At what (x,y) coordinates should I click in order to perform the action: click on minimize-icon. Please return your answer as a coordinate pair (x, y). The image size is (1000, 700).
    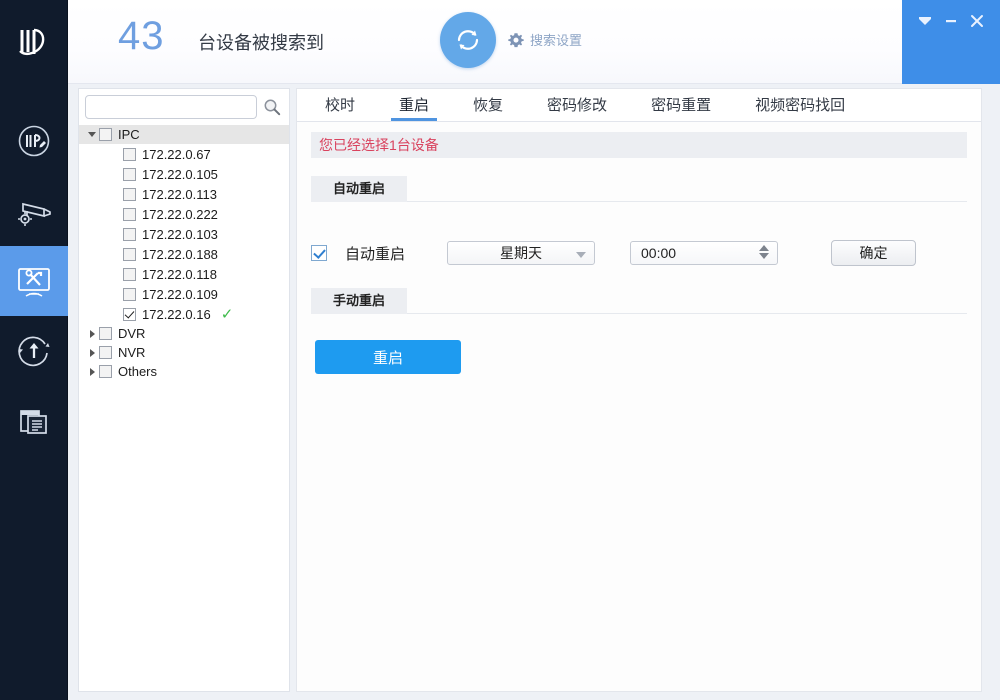
    Looking at the image, I should click on (951, 21).